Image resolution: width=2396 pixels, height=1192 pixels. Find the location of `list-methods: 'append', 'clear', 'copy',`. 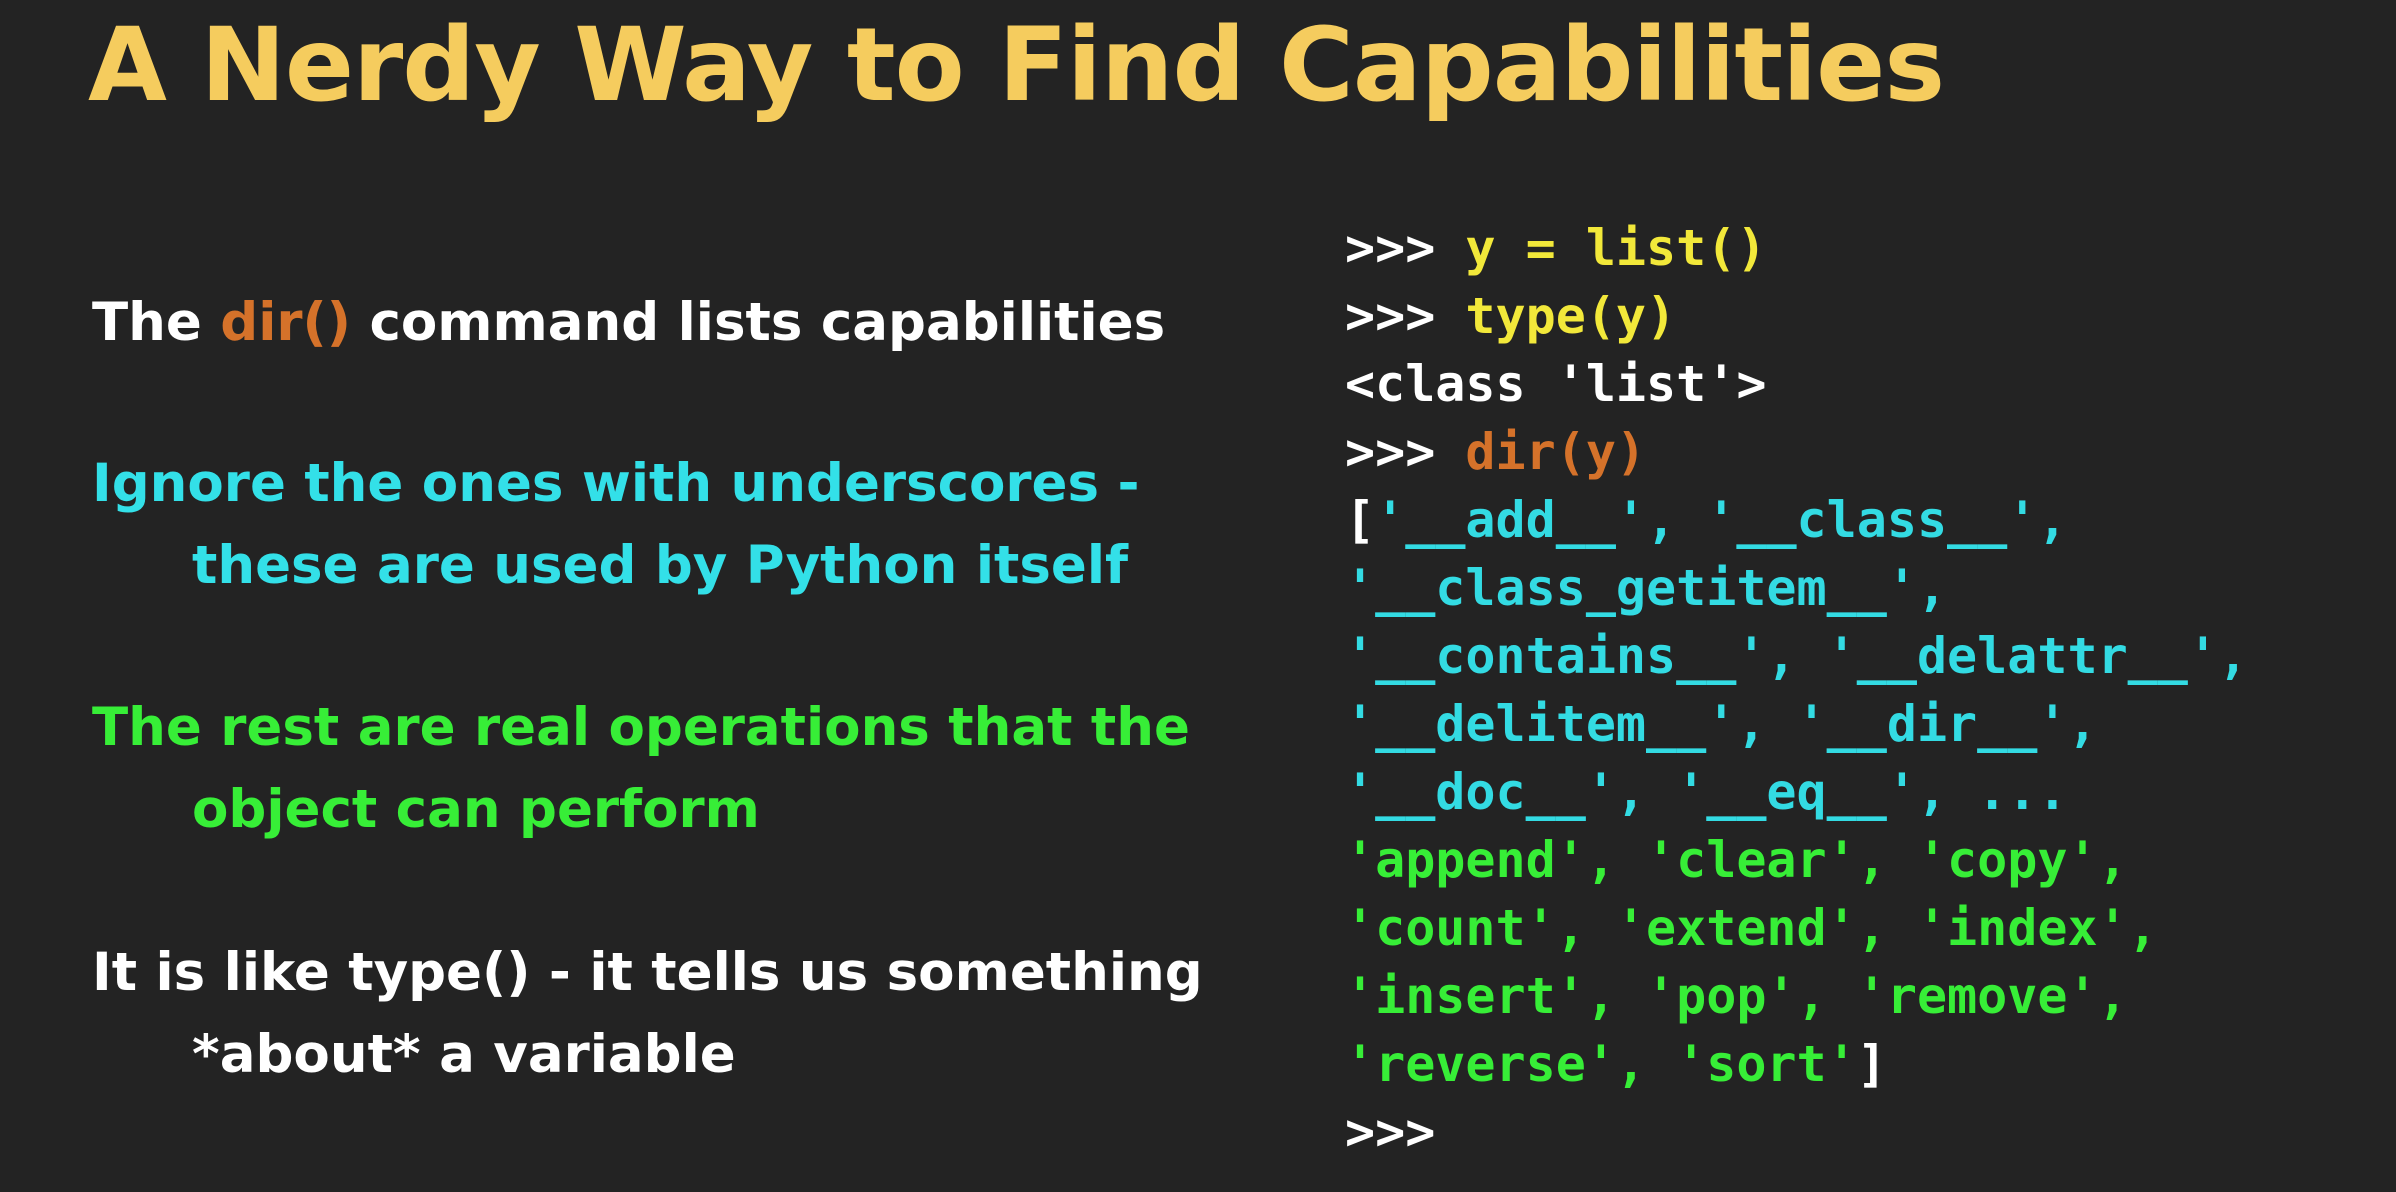

list-methods: 'append', 'clear', 'copy', is located at coordinates (1736, 860).